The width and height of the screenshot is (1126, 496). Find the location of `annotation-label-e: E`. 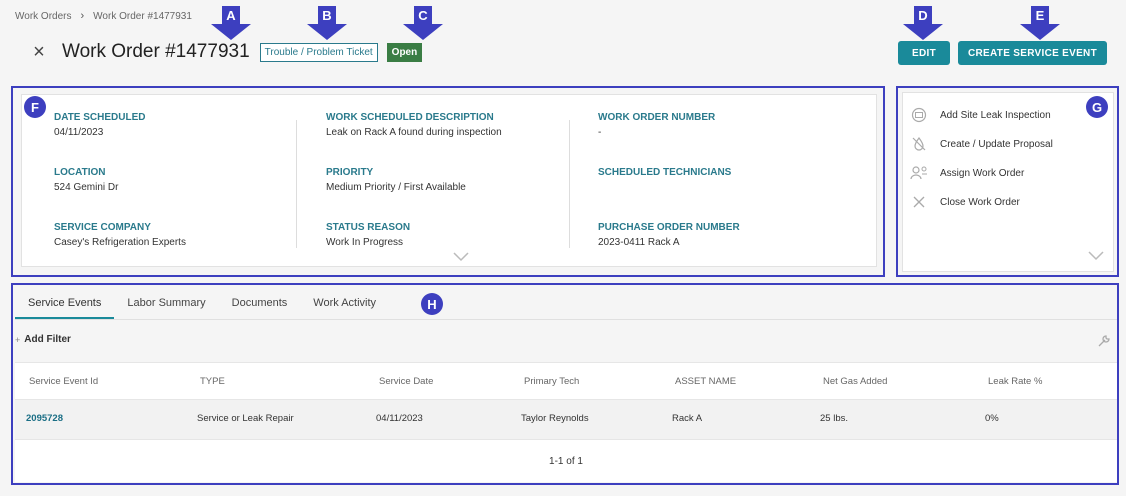

annotation-label-e: E is located at coordinates (1040, 15).